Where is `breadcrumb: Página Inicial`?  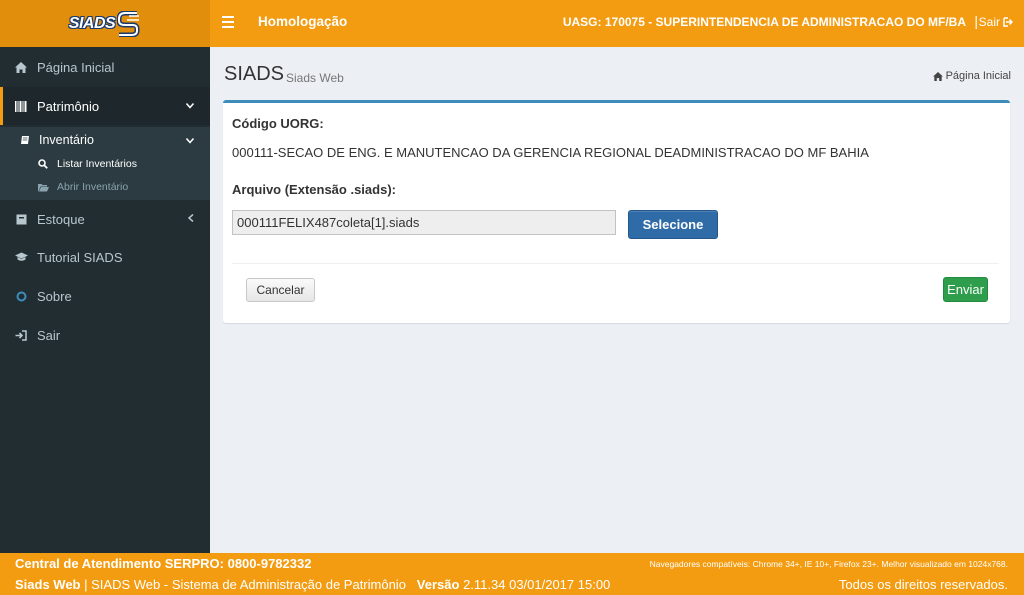
breadcrumb: Página Inicial is located at coordinates (971, 76).